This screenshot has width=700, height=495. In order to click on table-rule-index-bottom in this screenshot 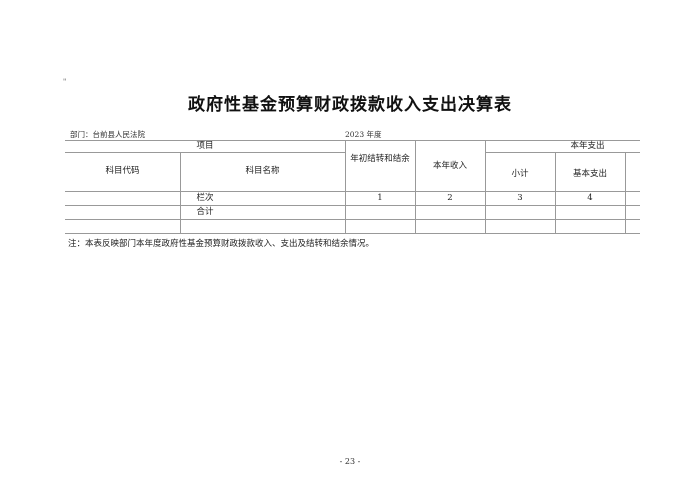, I will do `click(352, 205)`.